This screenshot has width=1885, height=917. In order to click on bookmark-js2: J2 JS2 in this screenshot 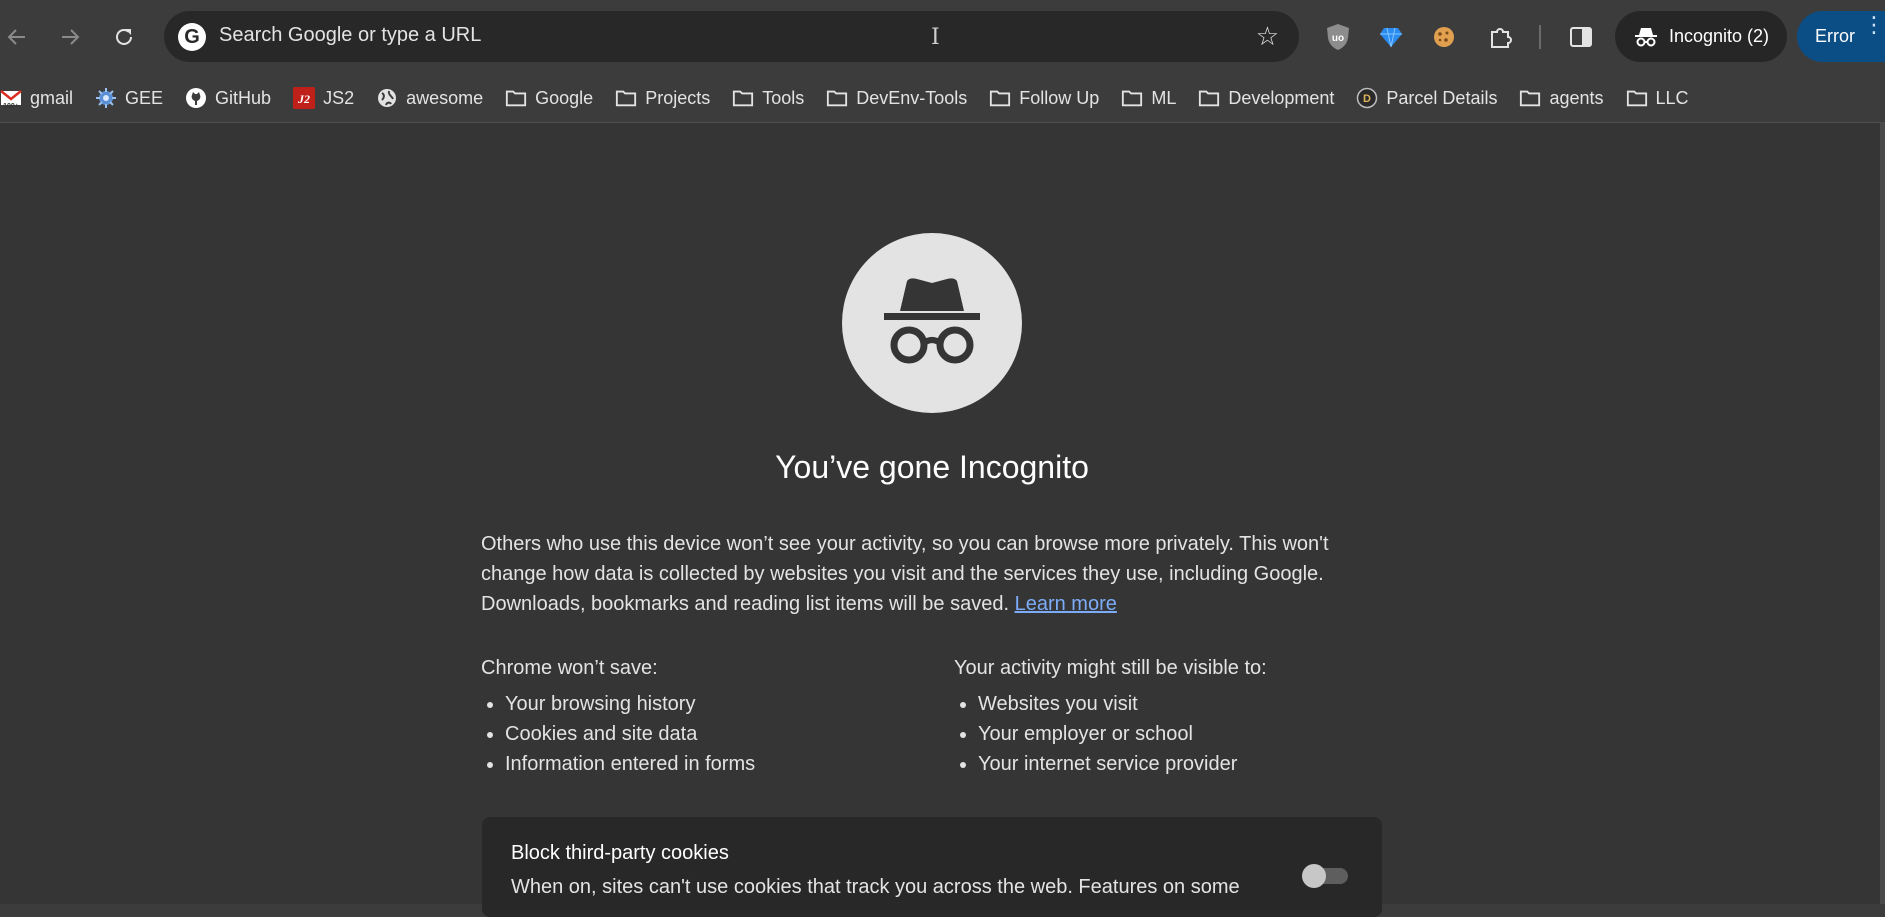, I will do `click(328, 98)`.